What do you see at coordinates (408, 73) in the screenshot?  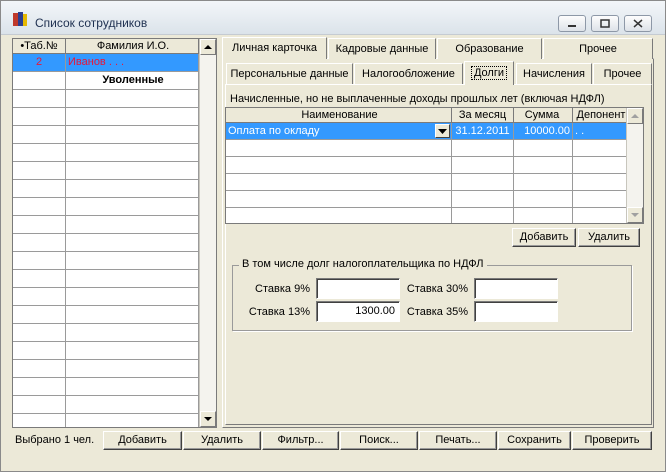 I see `tab-taxation: Налогообложение` at bounding box center [408, 73].